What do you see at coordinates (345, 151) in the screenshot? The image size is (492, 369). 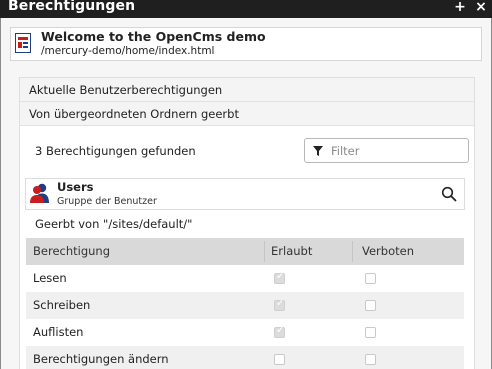 I see `filter-placeholder: Filter` at bounding box center [345, 151].